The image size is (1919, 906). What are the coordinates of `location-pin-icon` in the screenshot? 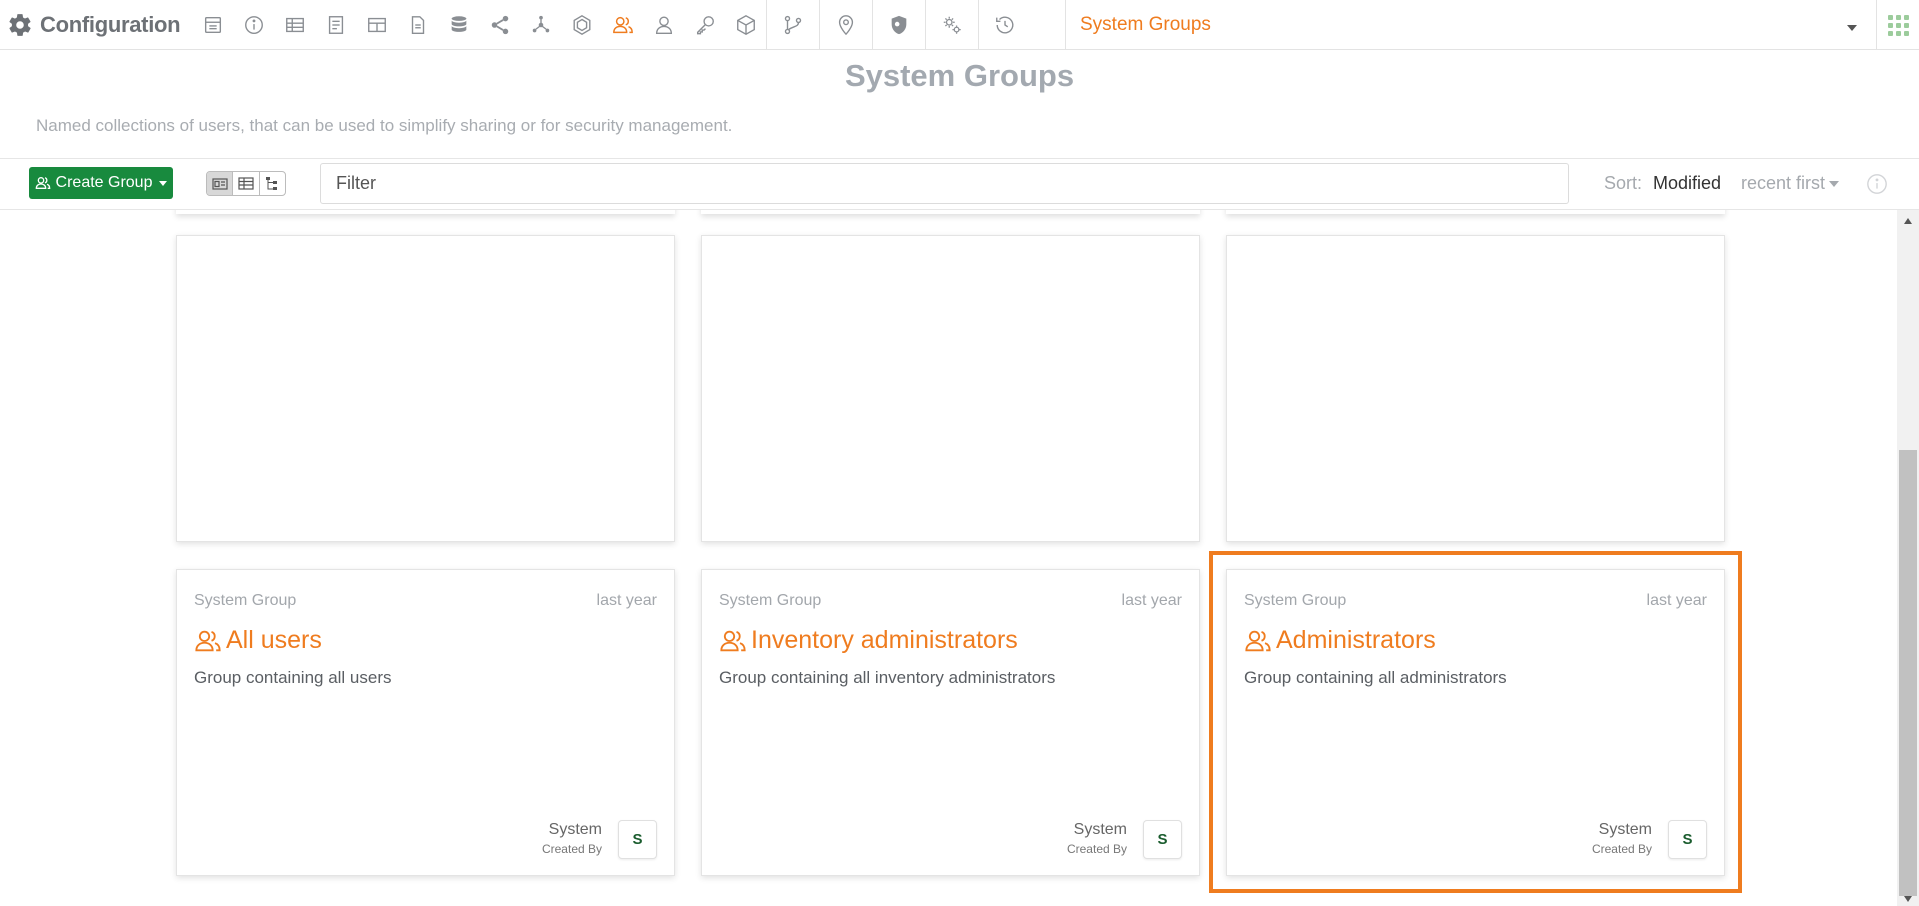 It's located at (846, 25).